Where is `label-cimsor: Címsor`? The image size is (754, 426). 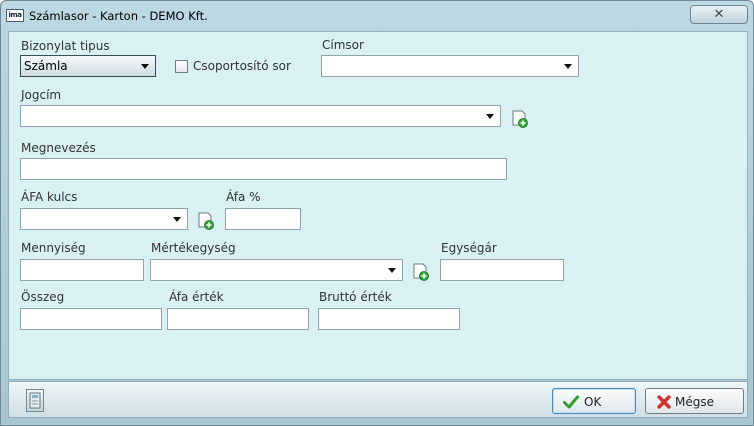 label-cimsor: Címsor is located at coordinates (343, 45).